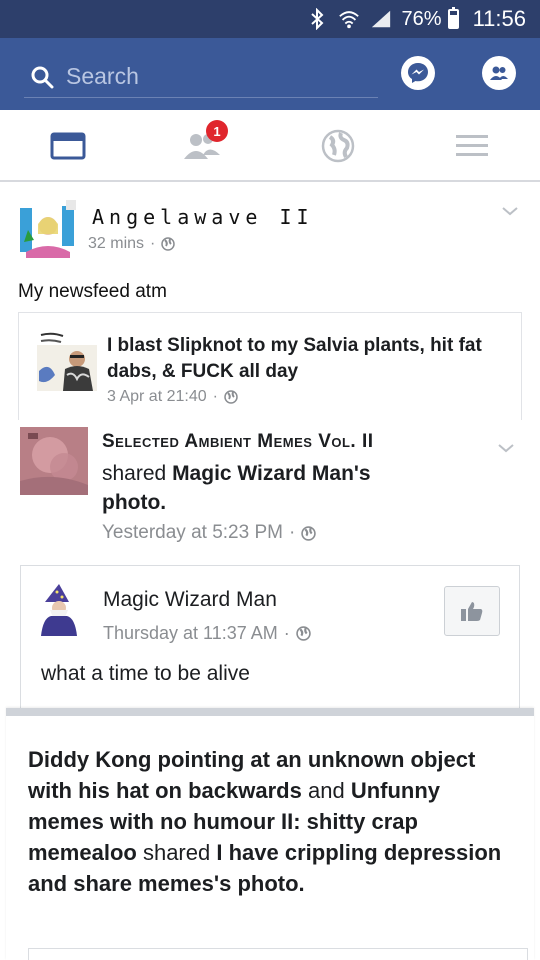 The image size is (540, 960). What do you see at coordinates (54, 461) in the screenshot?
I see `page-avatar` at bounding box center [54, 461].